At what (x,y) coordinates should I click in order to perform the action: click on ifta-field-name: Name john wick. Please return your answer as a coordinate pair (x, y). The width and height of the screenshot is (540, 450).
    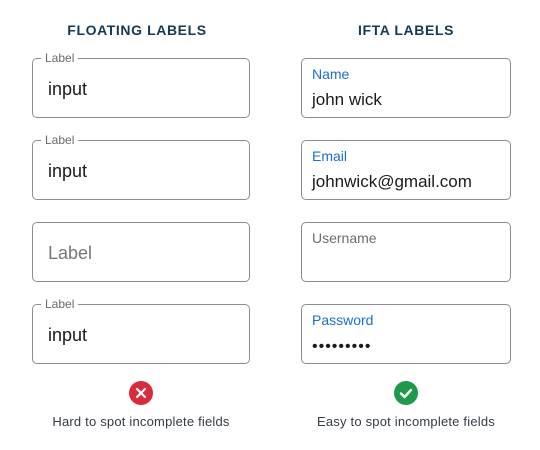
    Looking at the image, I should click on (406, 88).